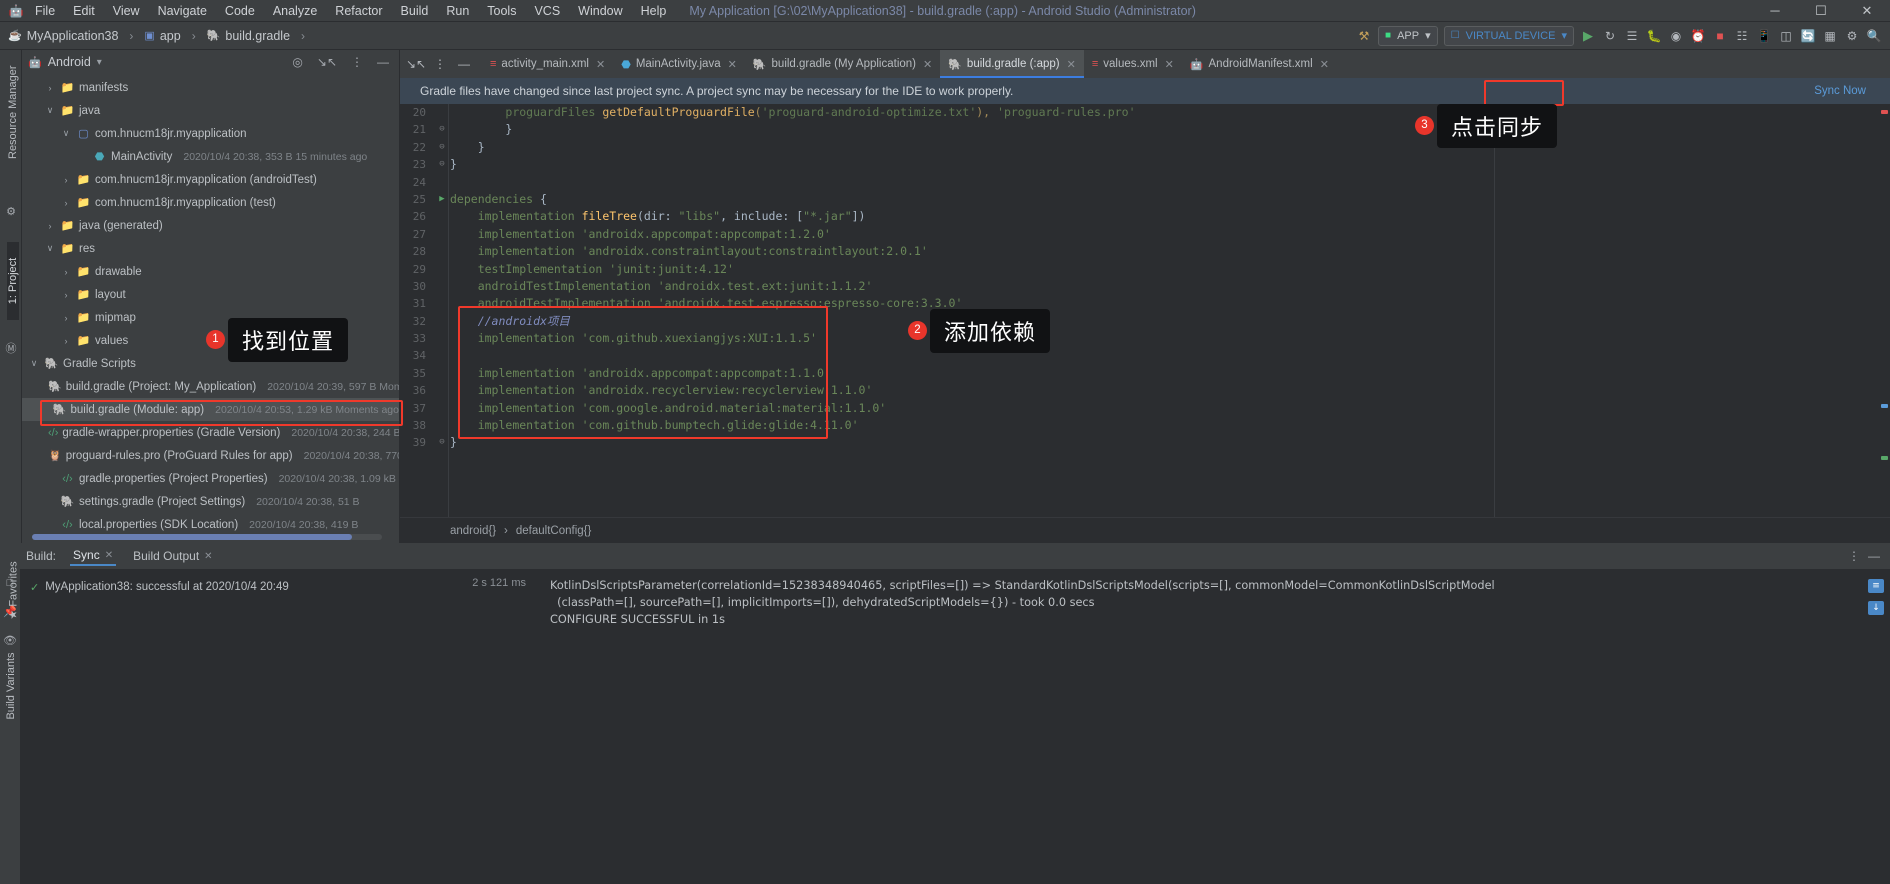 This screenshot has width=1890, height=884. Describe the element at coordinates (1145, 442) in the screenshot. I see `code-line: 39 ⊖}` at that location.